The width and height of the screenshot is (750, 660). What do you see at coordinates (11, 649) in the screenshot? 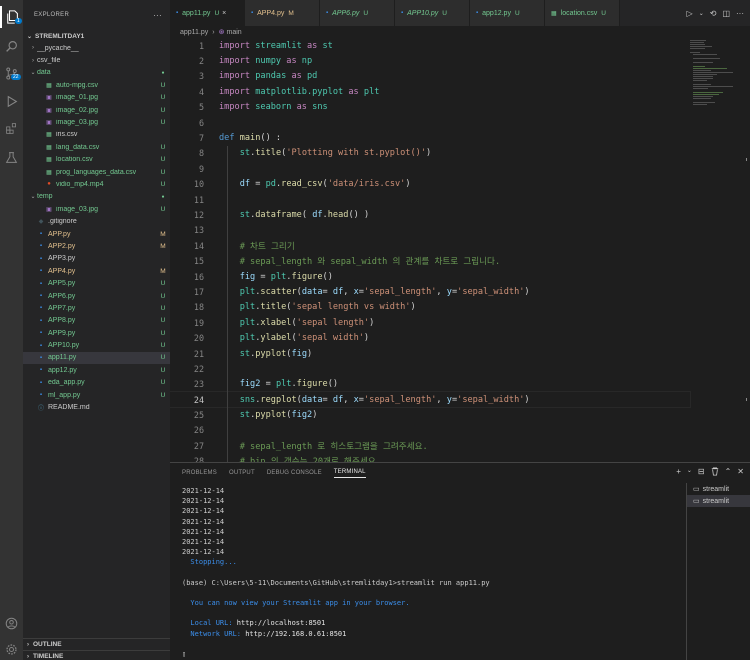
I see `settings-gear-icon` at bounding box center [11, 649].